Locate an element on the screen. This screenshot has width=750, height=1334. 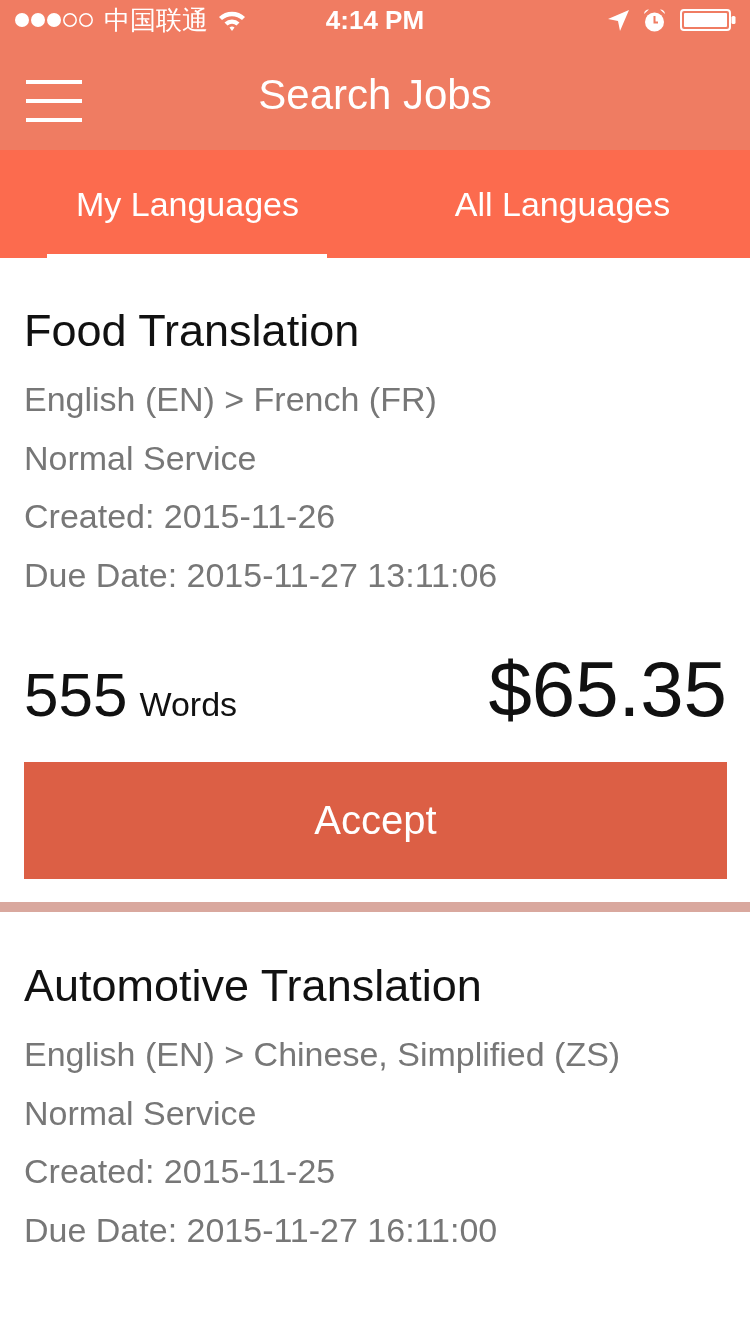
wifi-icon is located at coordinates (232, 20).